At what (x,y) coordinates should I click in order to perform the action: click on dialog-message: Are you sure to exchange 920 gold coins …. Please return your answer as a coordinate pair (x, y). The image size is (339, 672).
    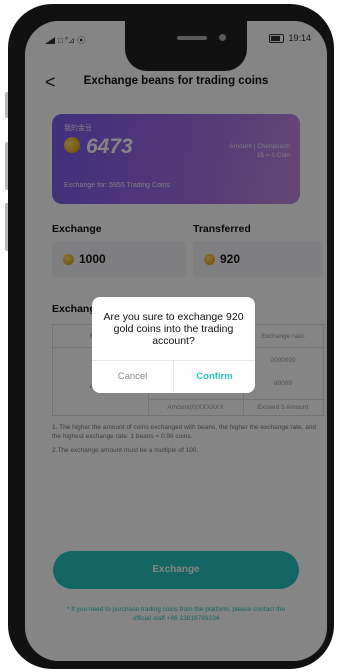
    Looking at the image, I should click on (173, 329).